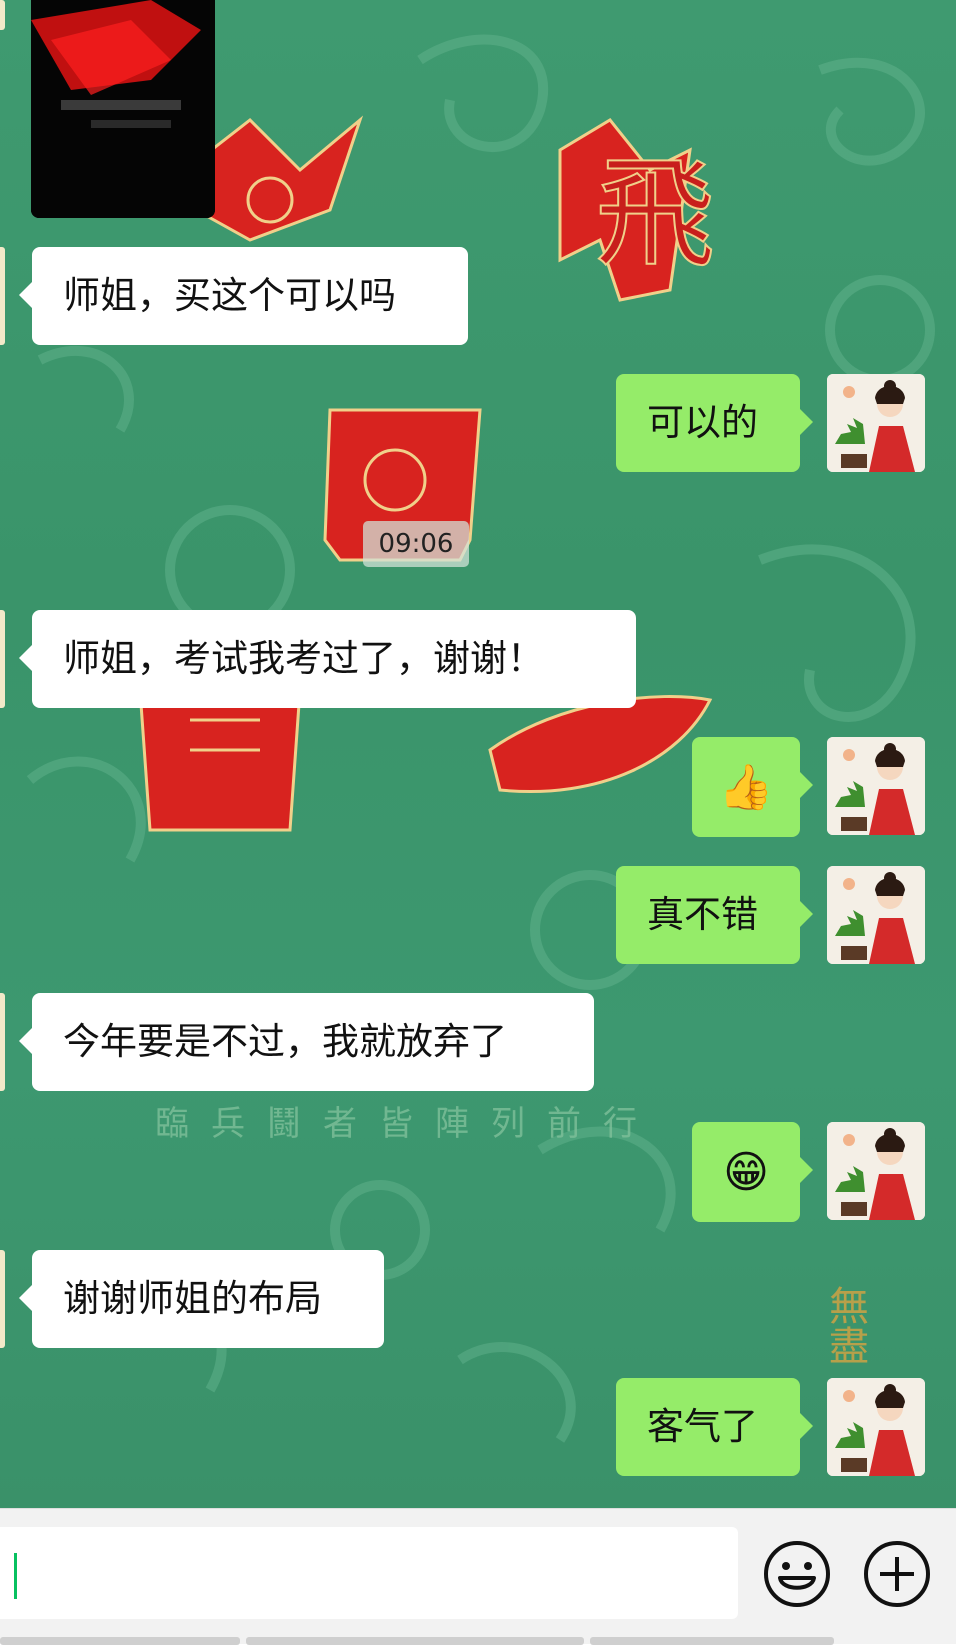  I want to click on more-button, so click(897, 1574).